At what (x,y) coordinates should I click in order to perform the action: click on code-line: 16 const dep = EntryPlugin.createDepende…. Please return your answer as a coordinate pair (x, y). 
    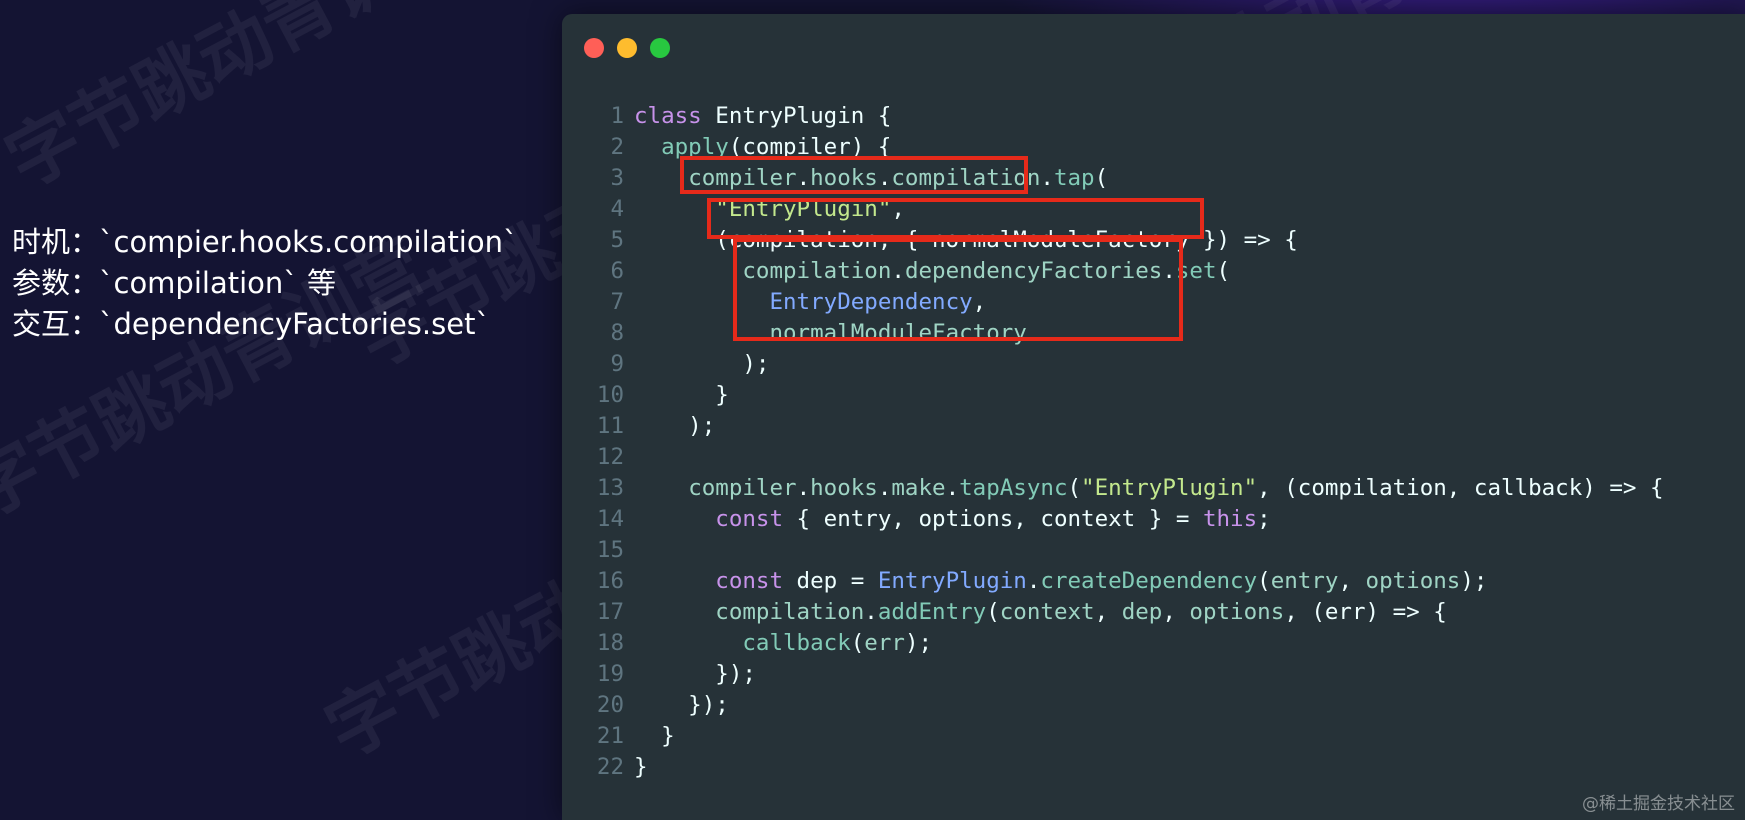
    Looking at the image, I should click on (1113, 581).